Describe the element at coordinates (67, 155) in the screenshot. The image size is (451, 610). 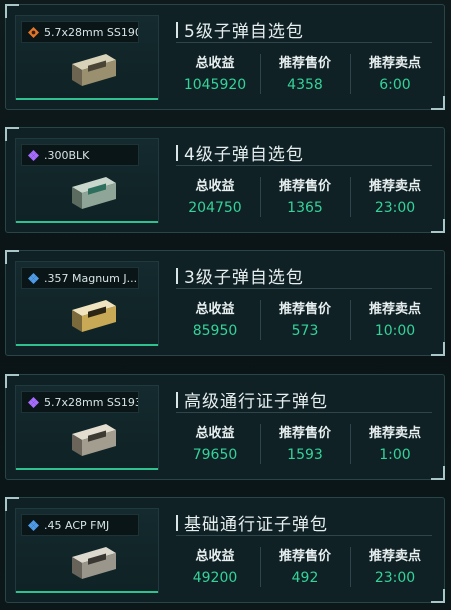
I see `item-name: .300BLK` at that location.